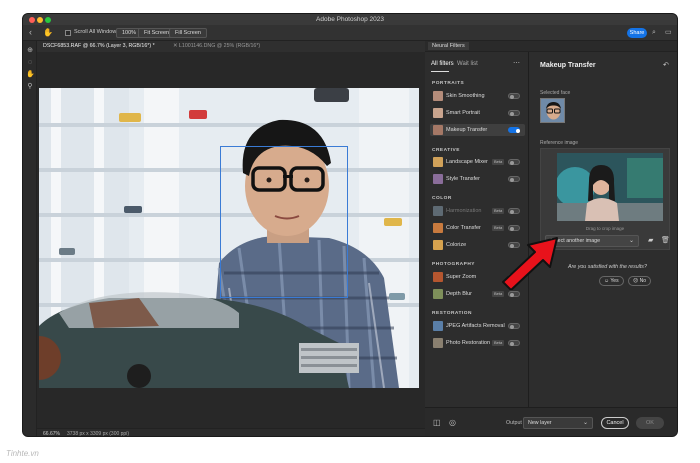 Image resolution: width=700 pixels, height=463 pixels. What do you see at coordinates (30, 87) in the screenshot?
I see `zoom-tool-icon: ⚲` at bounding box center [30, 87].